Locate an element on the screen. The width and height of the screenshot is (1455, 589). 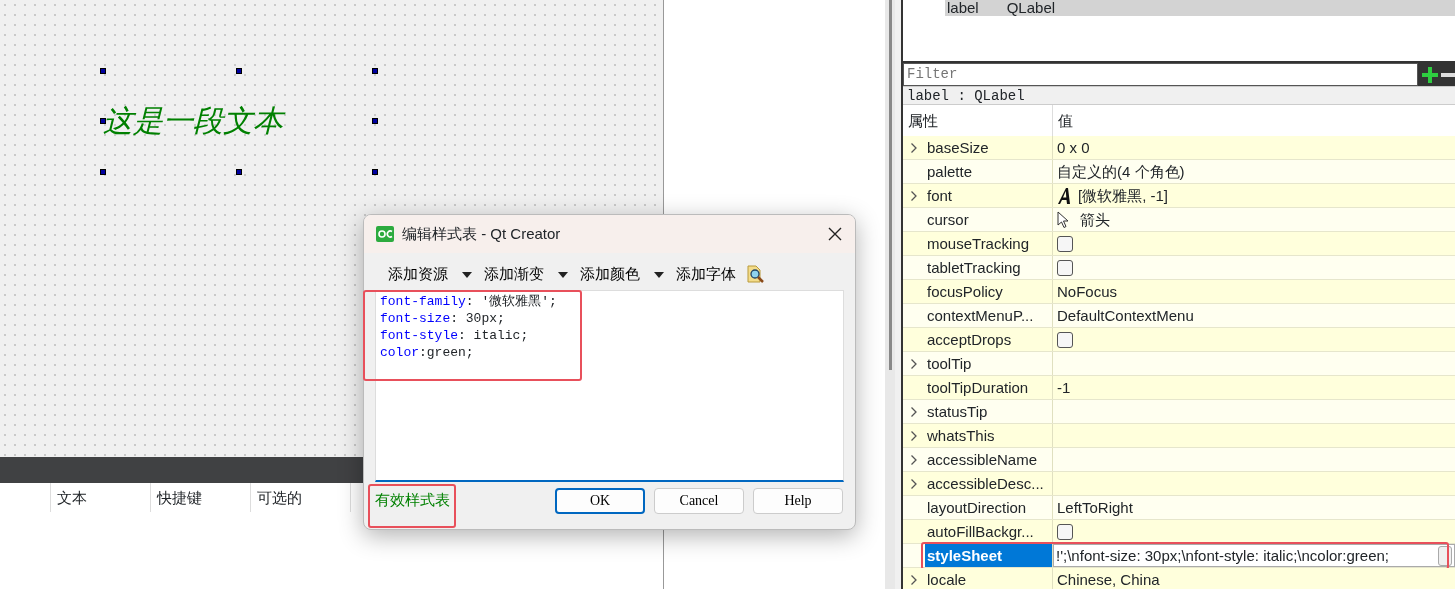
close-button is located at coordinates (835, 234).